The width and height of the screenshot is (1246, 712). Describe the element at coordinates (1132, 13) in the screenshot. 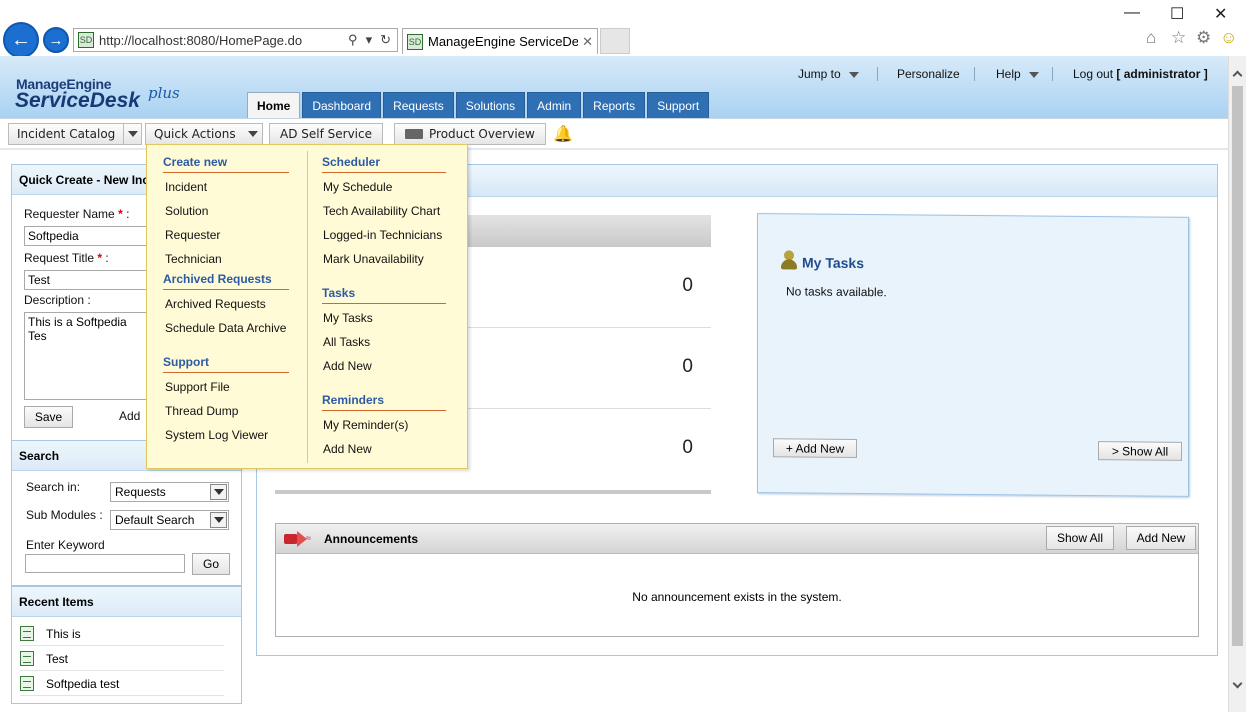

I see `minimize-icon: —` at that location.